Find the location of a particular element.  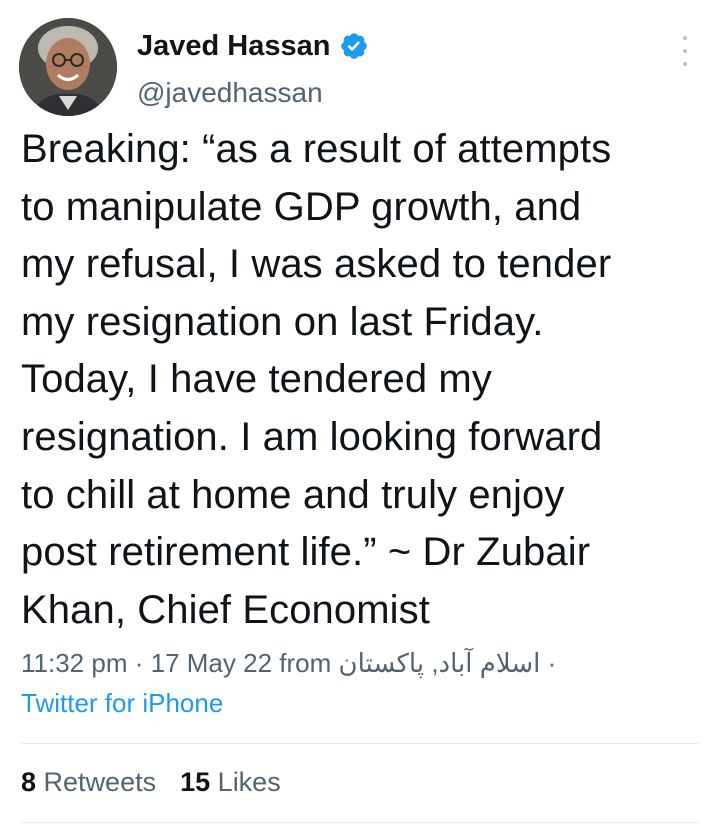

verified-badge-icon is located at coordinates (354, 46).